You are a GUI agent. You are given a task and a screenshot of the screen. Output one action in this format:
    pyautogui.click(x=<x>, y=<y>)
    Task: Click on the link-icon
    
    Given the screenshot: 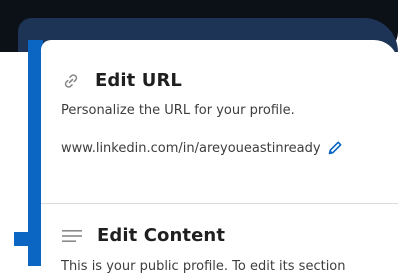 What is the action you would take?
    pyautogui.click(x=71, y=80)
    